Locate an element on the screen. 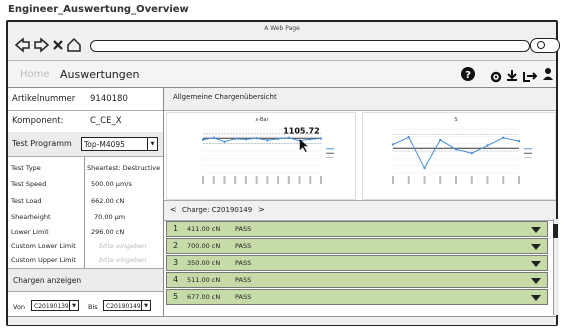 This screenshot has height=331, width=564. charge-navigation: < Charge: C20190149 > is located at coordinates (360, 210).